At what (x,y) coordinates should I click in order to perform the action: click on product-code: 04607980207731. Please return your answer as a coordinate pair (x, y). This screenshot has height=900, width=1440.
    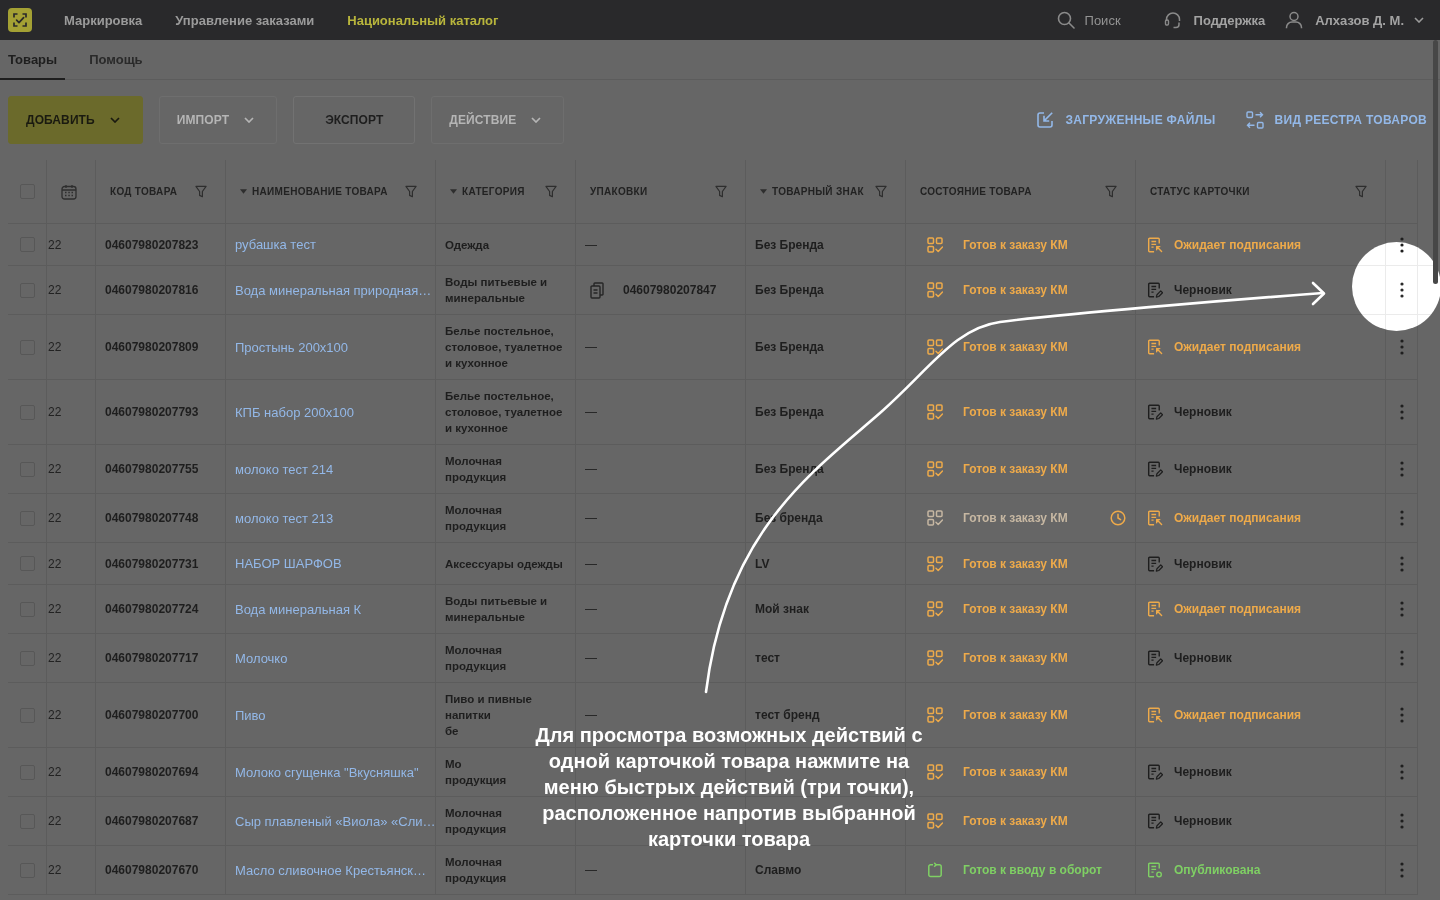
    Looking at the image, I should click on (152, 563).